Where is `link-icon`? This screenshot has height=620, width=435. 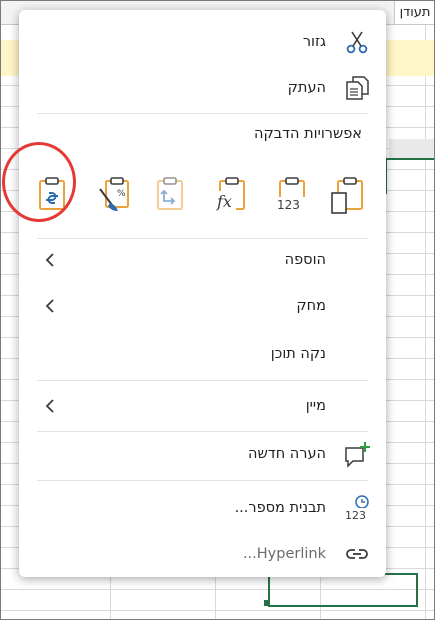
link-icon is located at coordinates (357, 554).